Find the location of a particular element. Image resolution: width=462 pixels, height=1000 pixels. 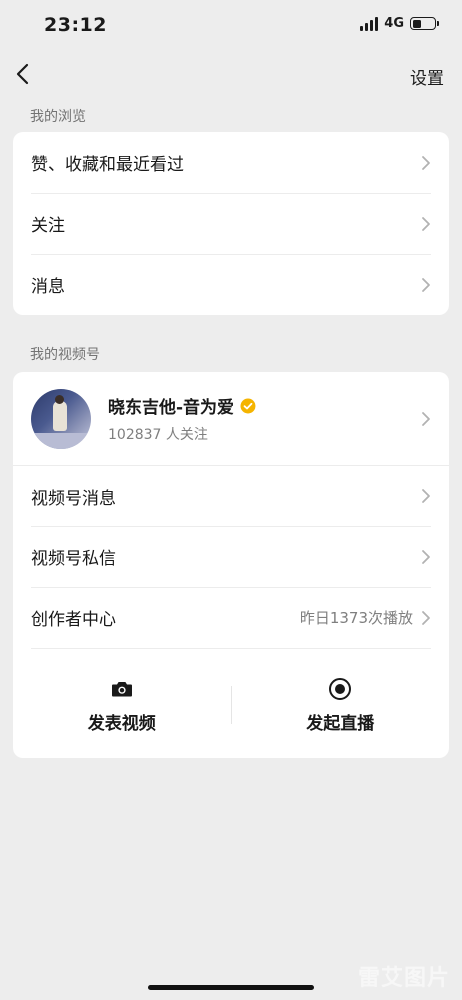

channel-actions: 发表视频 发起直播 is located at coordinates (231, 703).